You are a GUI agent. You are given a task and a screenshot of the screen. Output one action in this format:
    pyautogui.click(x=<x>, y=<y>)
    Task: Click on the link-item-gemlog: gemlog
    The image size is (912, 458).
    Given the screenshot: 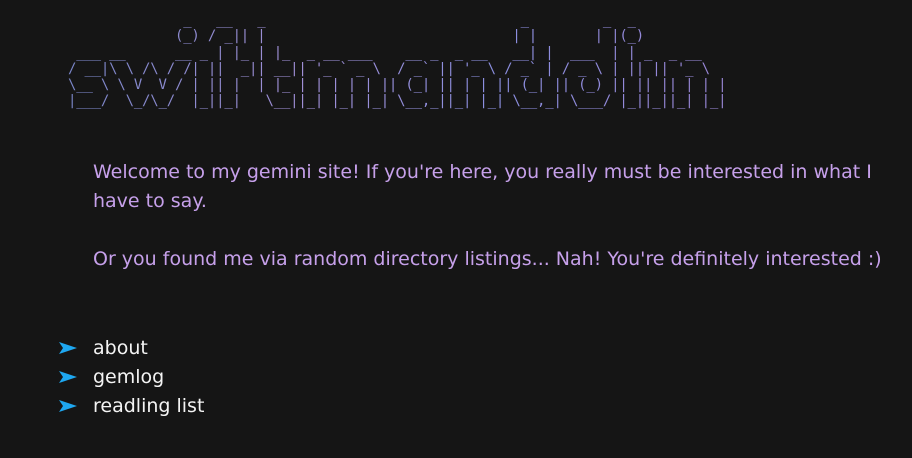 What is the action you would take?
    pyautogui.click(x=131, y=376)
    